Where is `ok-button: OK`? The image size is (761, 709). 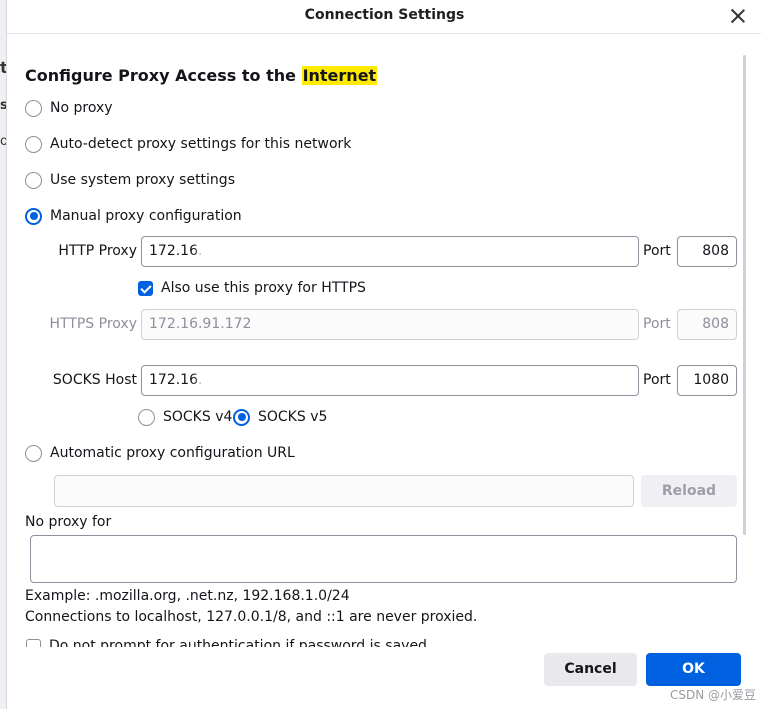 ok-button: OK is located at coordinates (693, 669).